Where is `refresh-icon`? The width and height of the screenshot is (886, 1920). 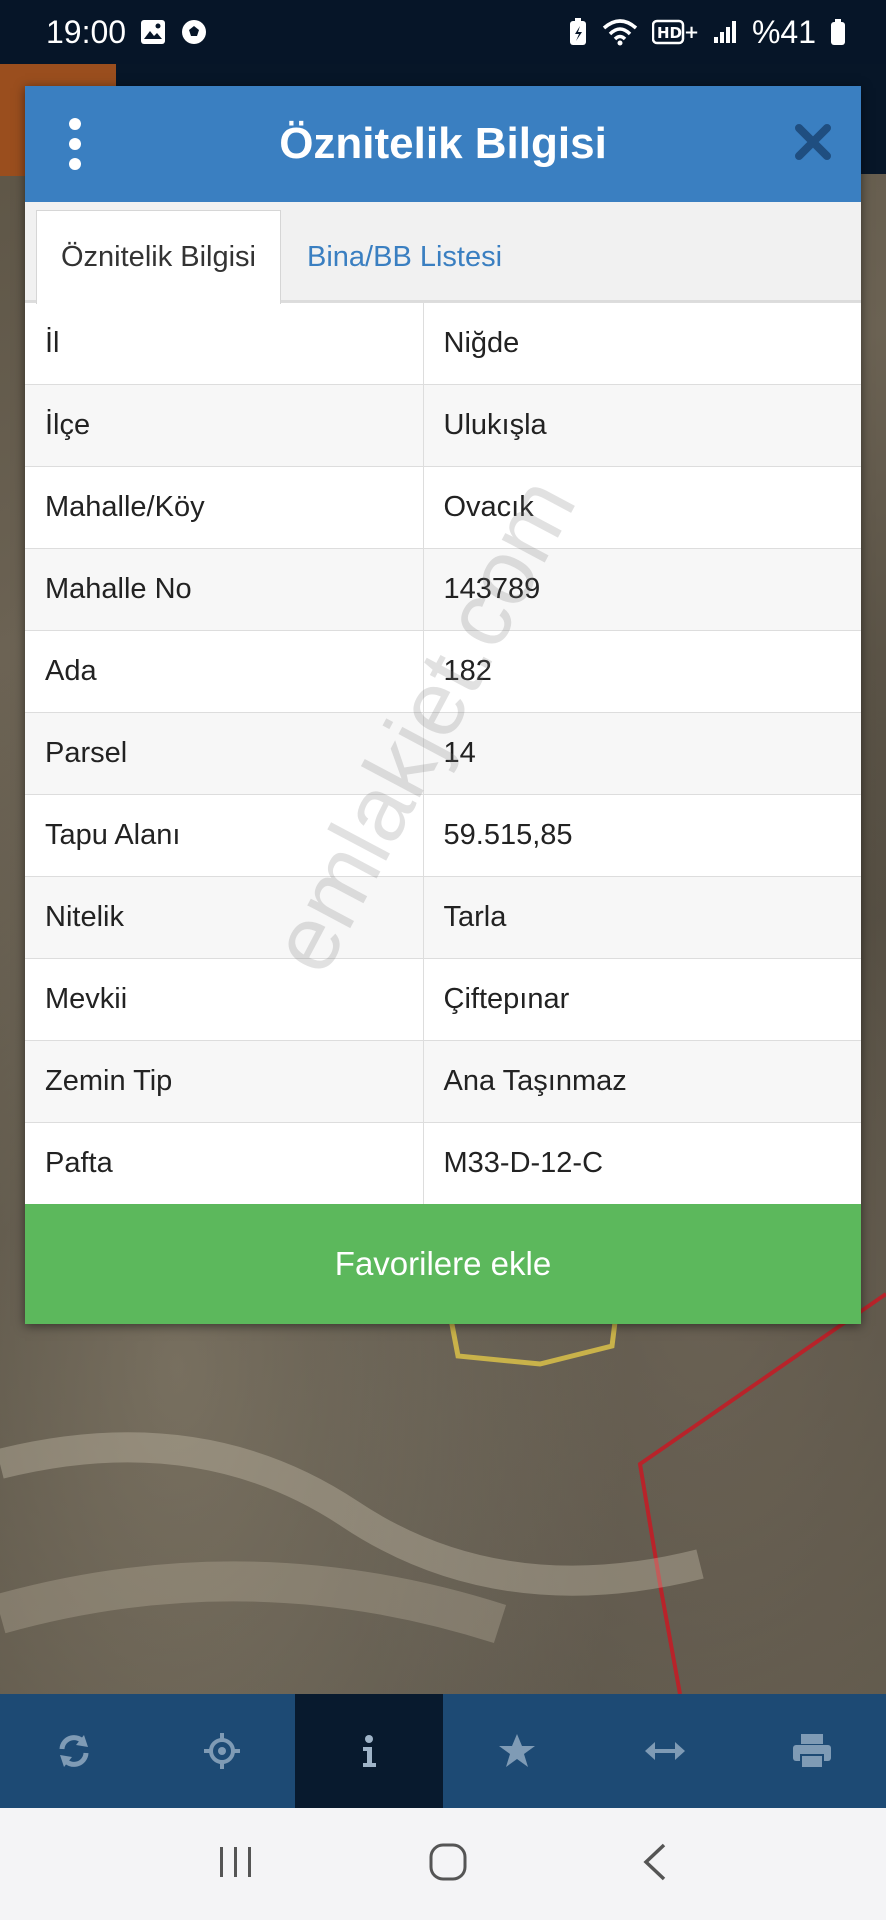 refresh-icon is located at coordinates (74, 1751).